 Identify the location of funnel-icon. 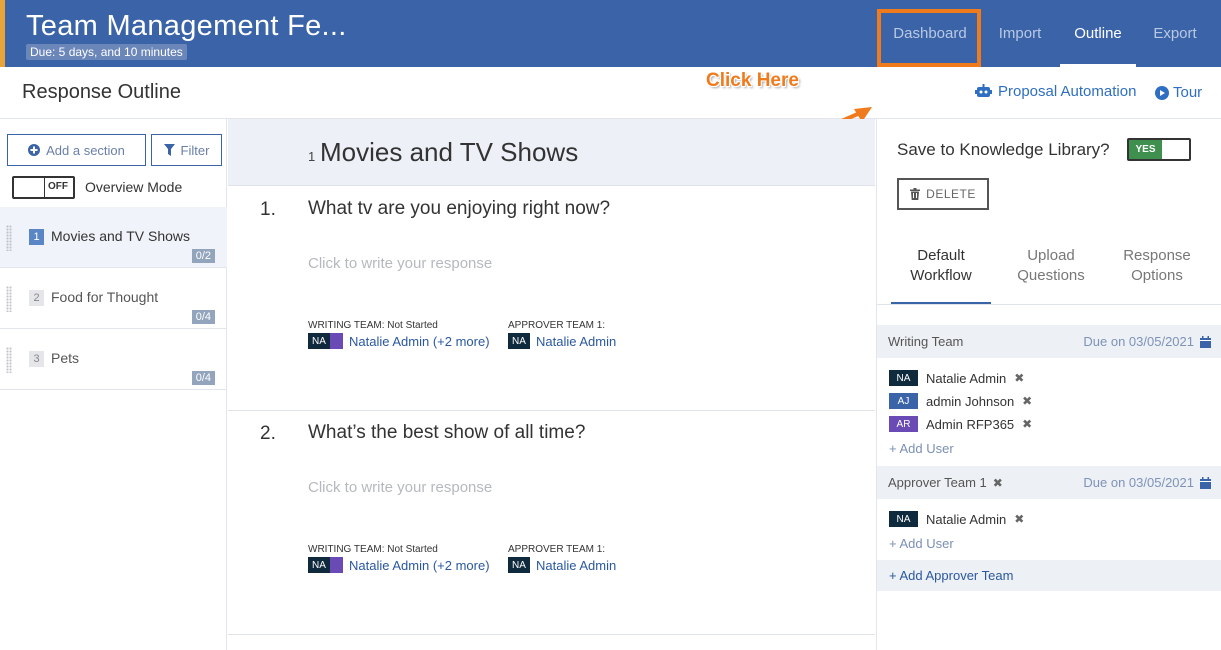
(169, 150).